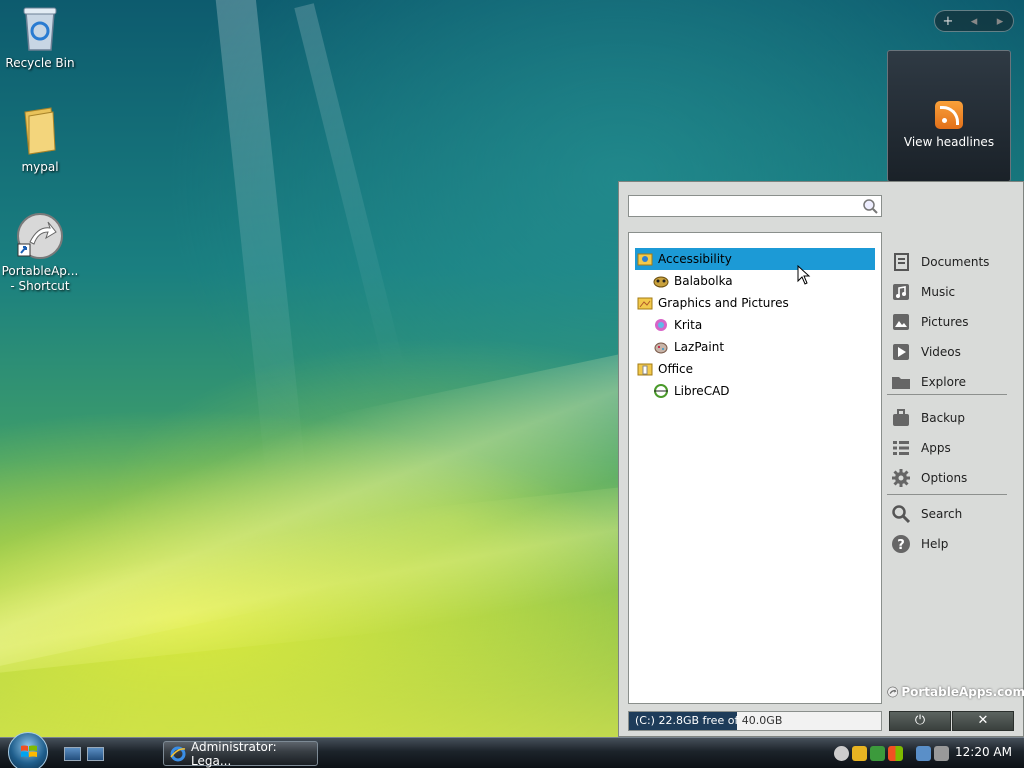  What do you see at coordinates (942, 514) in the screenshot?
I see `side-label: Search` at bounding box center [942, 514].